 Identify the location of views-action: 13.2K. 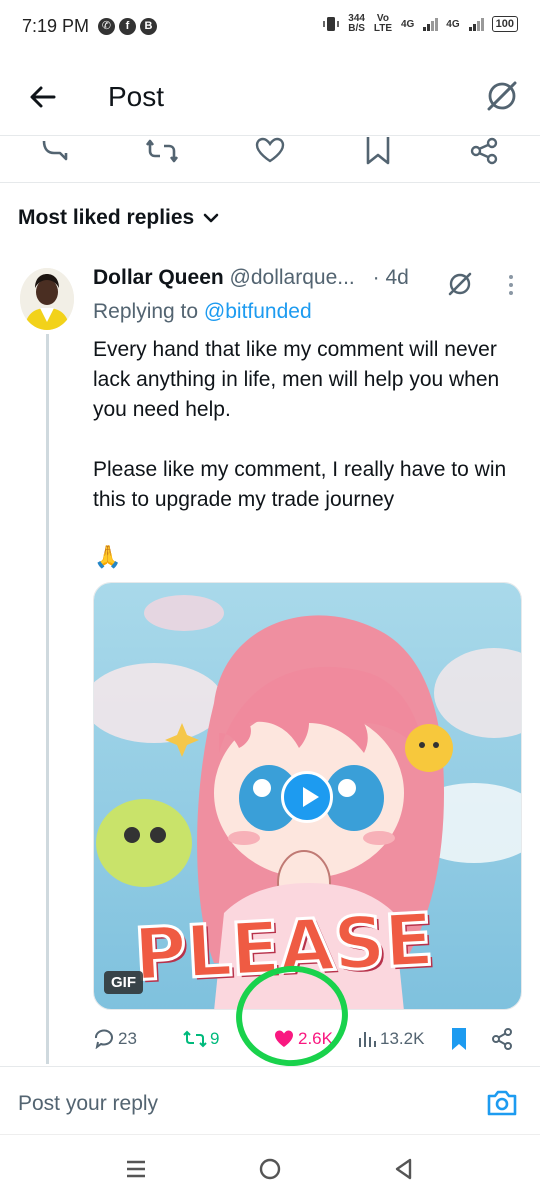
(390, 1039).